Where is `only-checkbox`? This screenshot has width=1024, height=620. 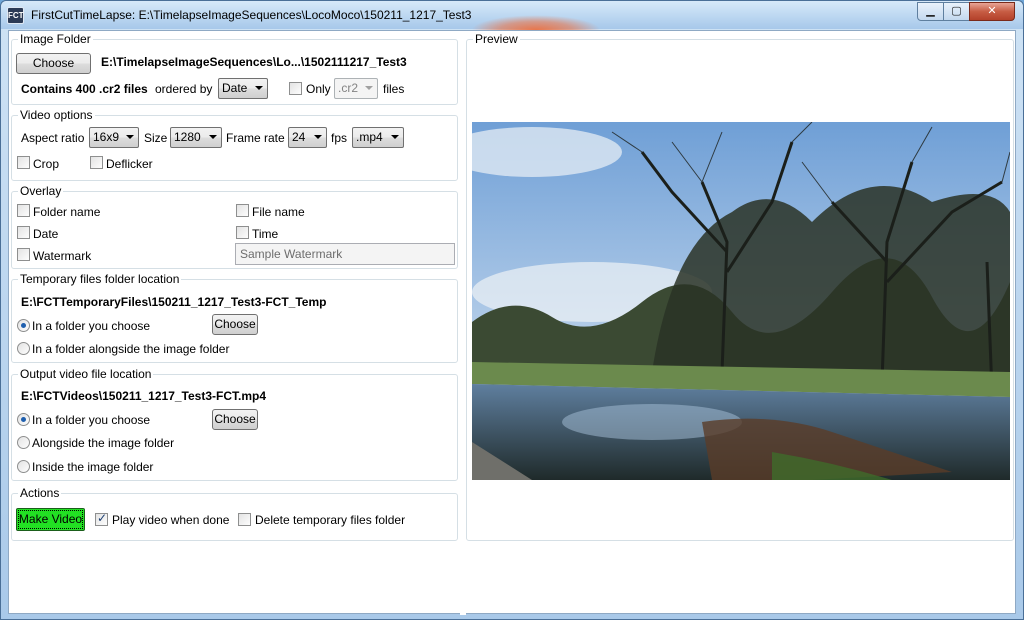 only-checkbox is located at coordinates (295, 88).